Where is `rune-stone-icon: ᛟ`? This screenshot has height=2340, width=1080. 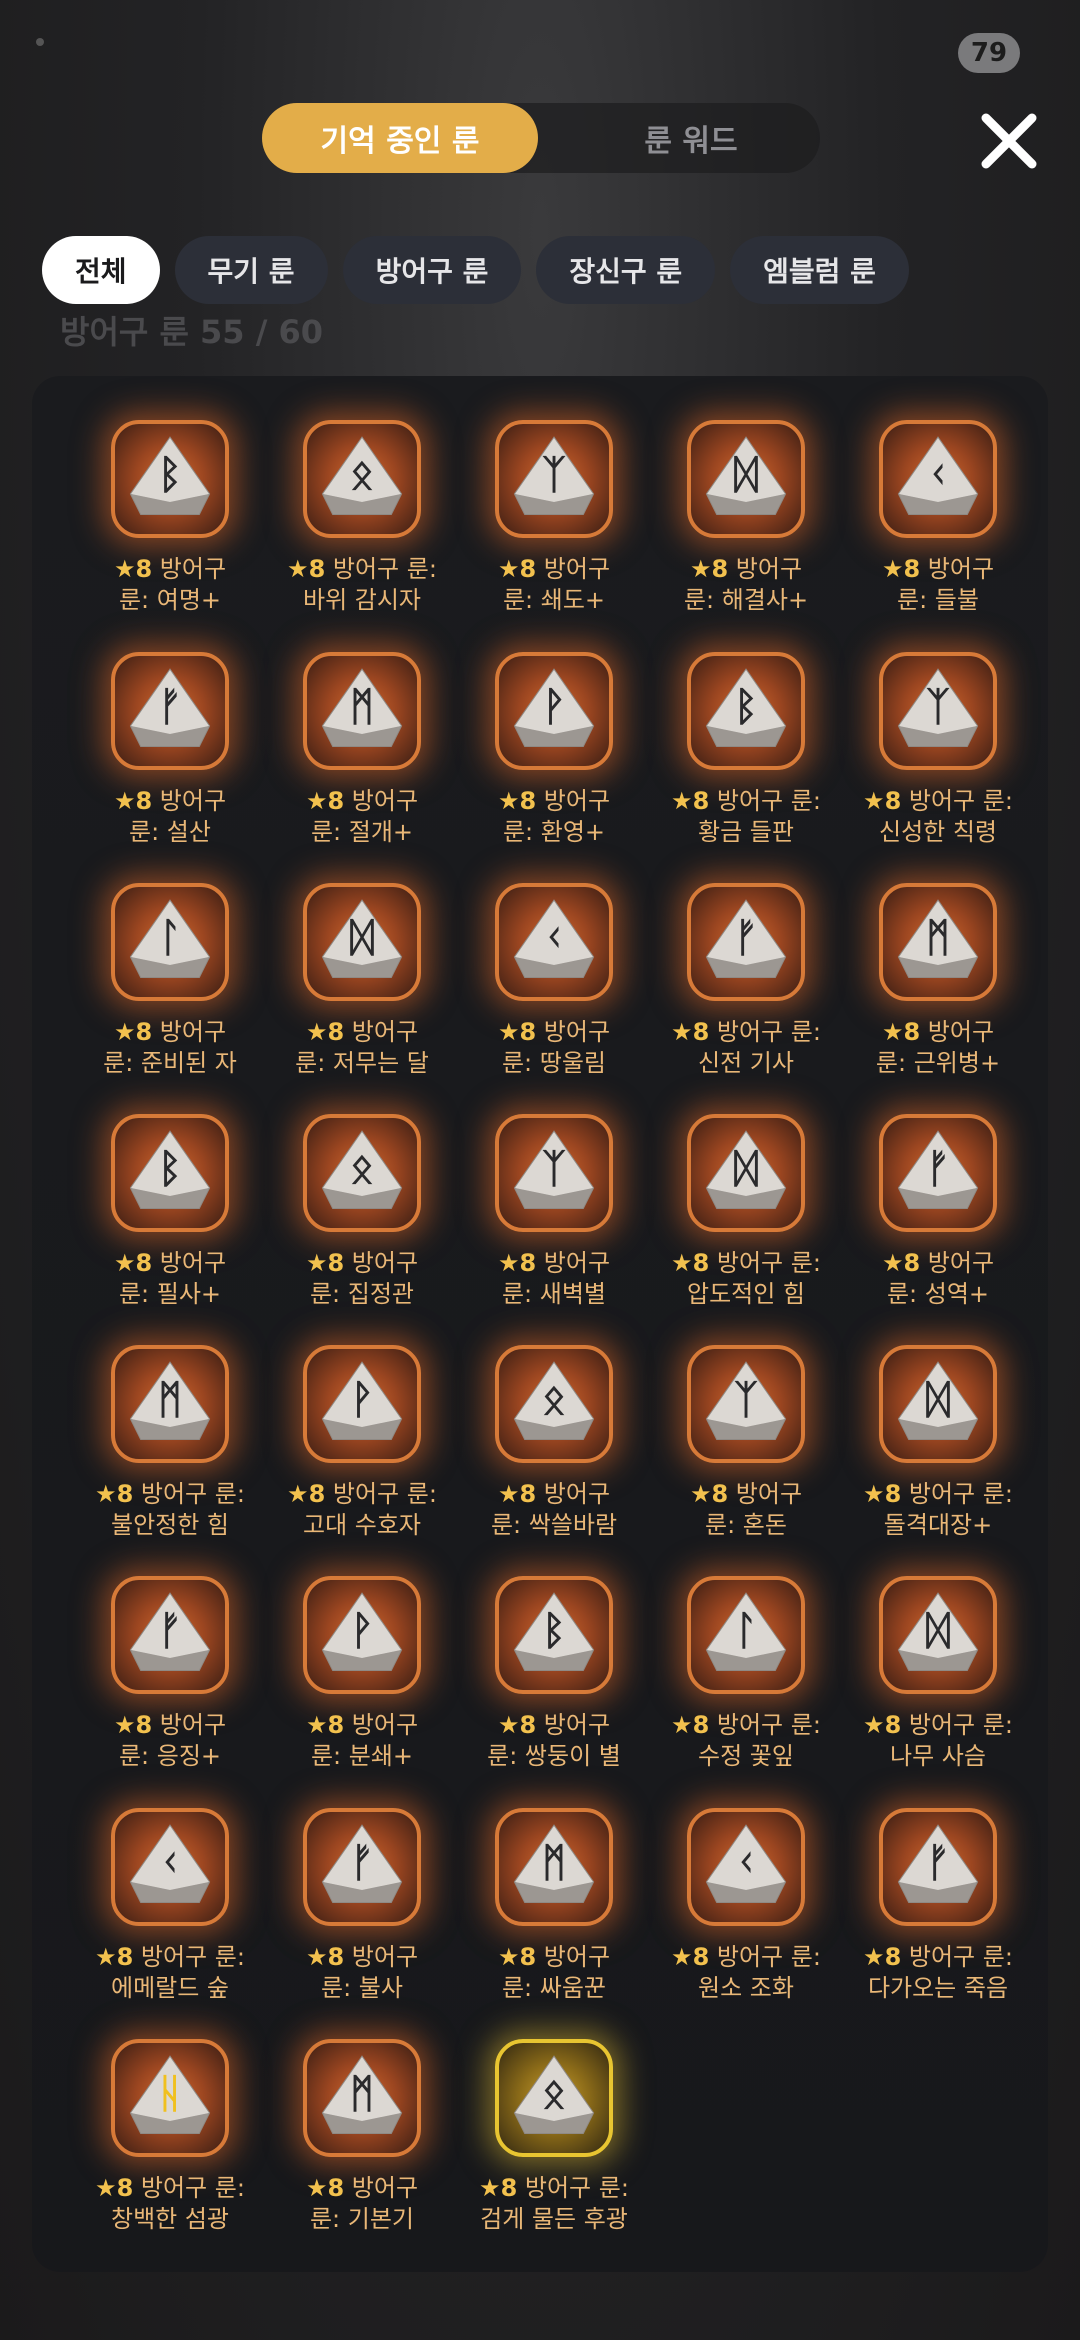
rune-stone-icon: ᛟ is located at coordinates (362, 1173).